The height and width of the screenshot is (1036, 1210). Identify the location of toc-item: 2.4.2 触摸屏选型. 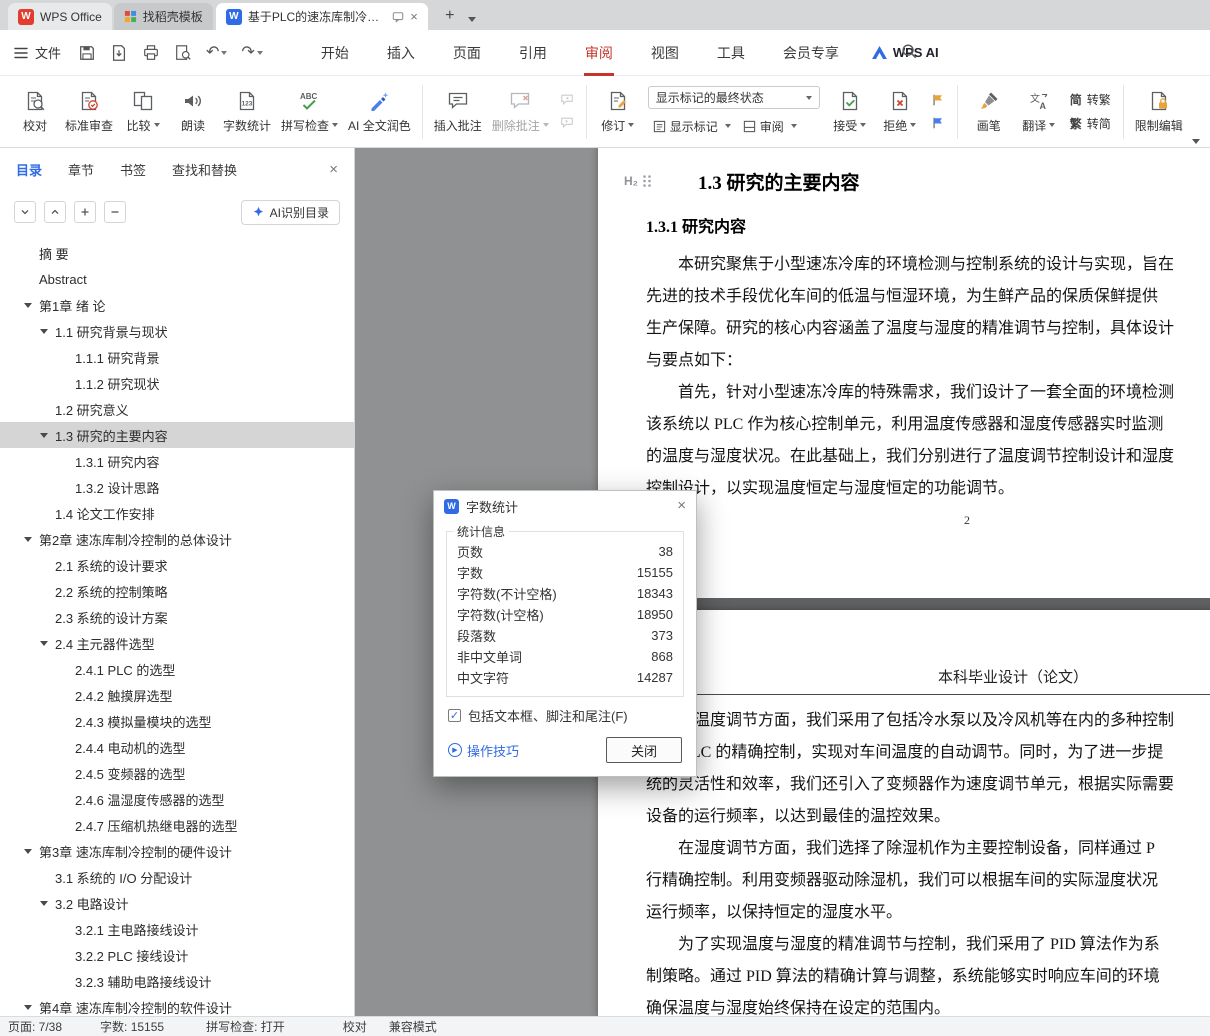
(177, 695).